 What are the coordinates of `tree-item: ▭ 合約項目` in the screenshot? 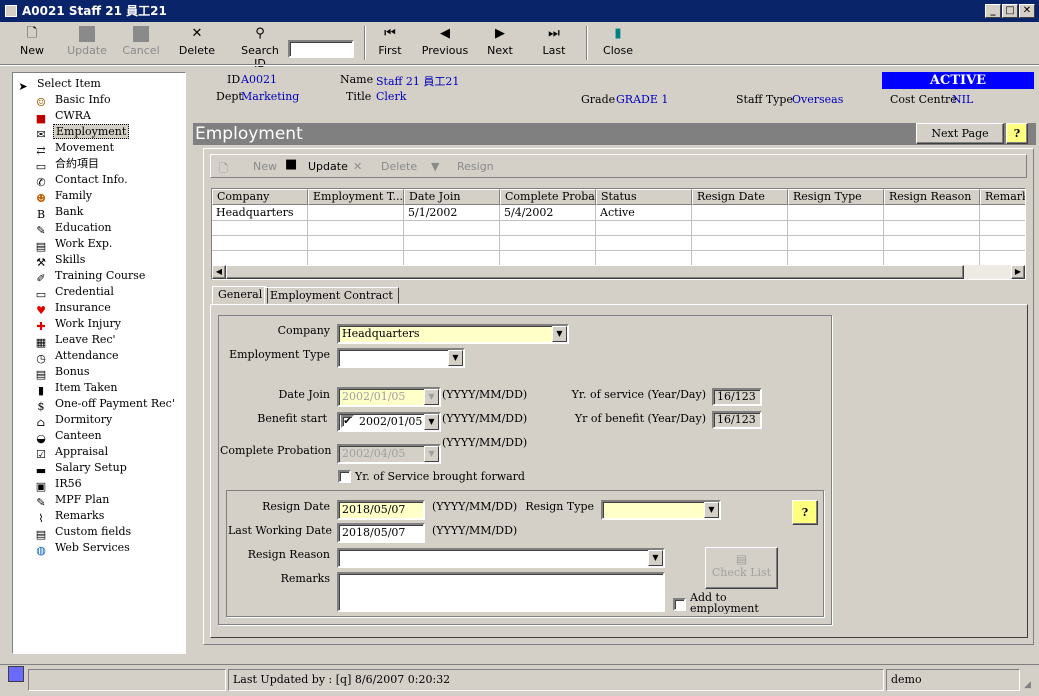 It's located at (67, 164).